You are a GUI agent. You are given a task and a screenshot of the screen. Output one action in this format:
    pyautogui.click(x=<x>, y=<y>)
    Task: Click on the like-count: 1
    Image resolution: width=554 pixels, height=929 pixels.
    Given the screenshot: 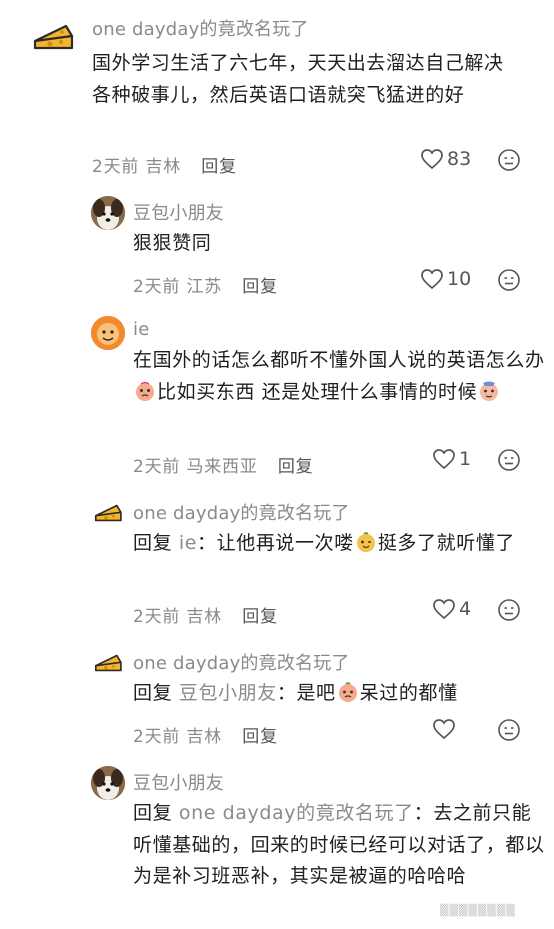 What is the action you would take?
    pyautogui.click(x=465, y=459)
    